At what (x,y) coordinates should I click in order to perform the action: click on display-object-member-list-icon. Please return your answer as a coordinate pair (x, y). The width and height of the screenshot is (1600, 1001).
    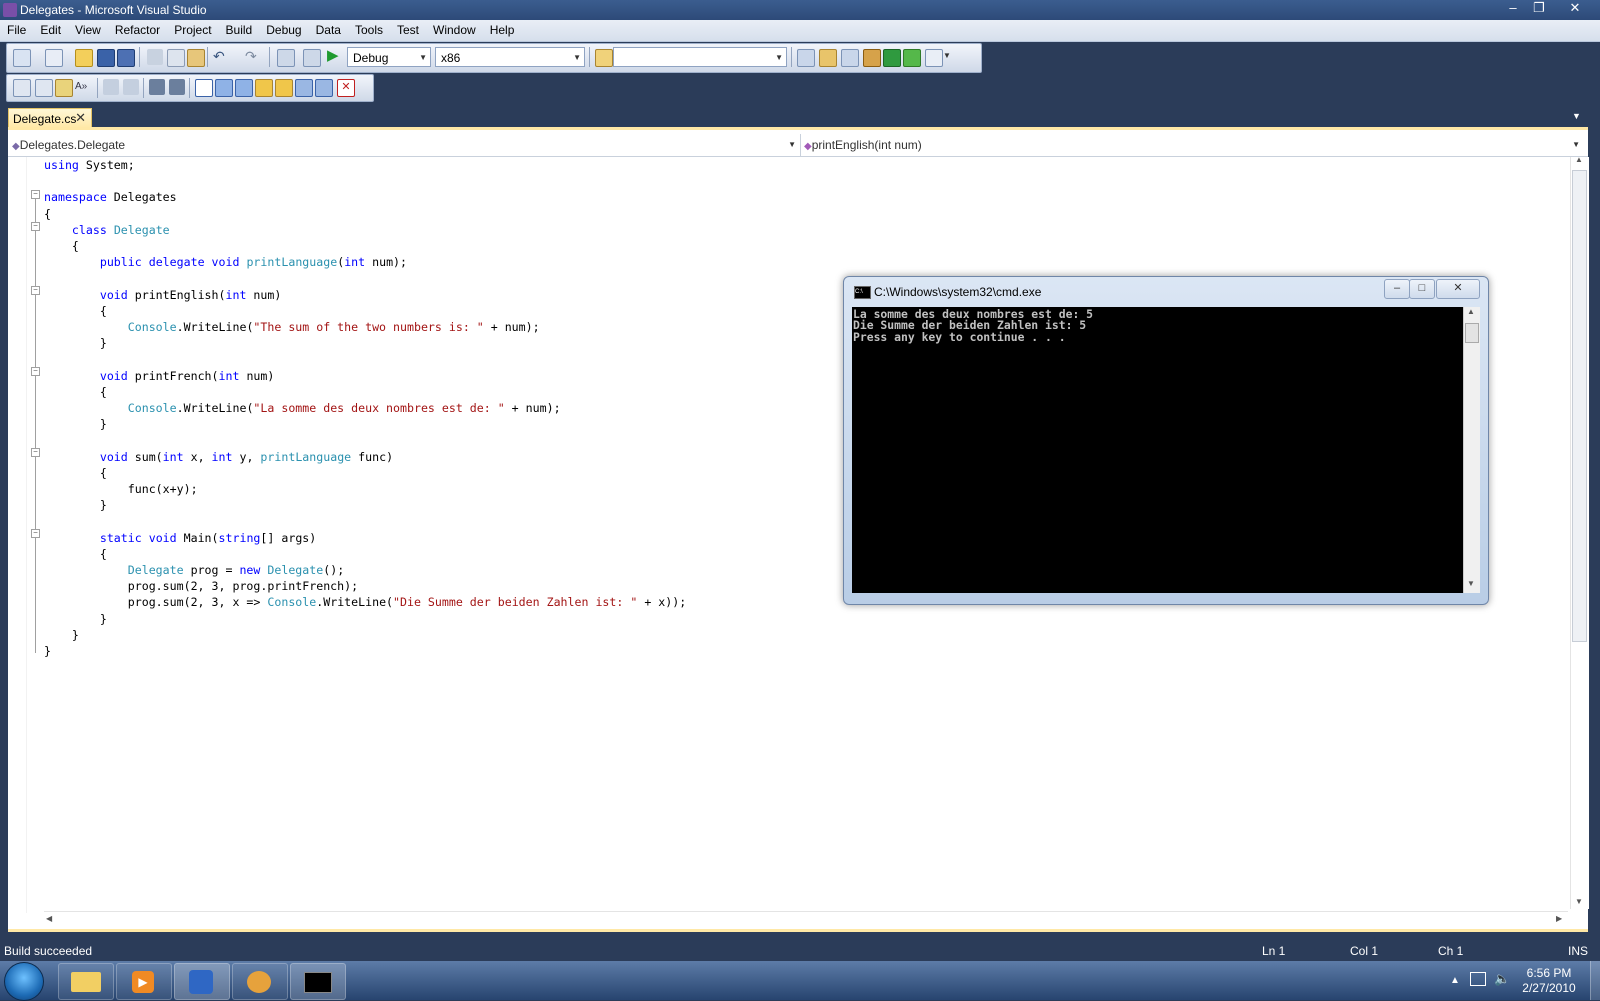
    Looking at the image, I should click on (22, 88).